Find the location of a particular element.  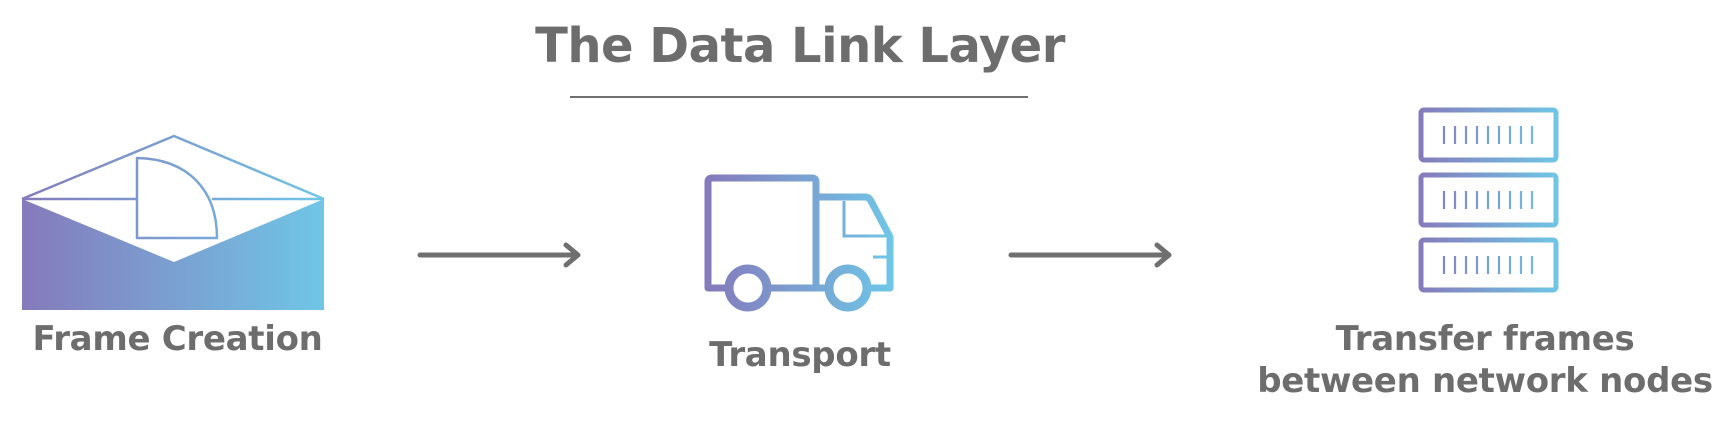

step-label-frame-creation: Frame Creation is located at coordinates (177, 339).